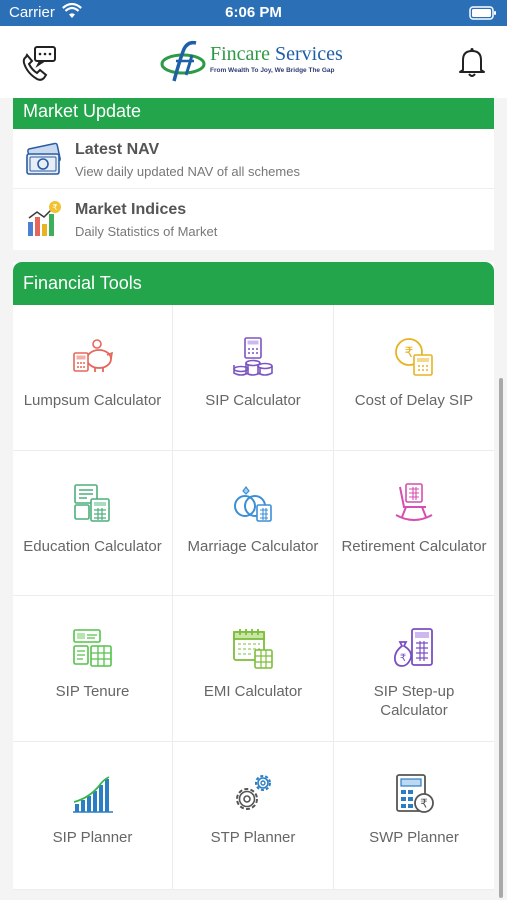 The height and width of the screenshot is (900, 507). What do you see at coordinates (253, 503) in the screenshot?
I see `rings-icon` at bounding box center [253, 503].